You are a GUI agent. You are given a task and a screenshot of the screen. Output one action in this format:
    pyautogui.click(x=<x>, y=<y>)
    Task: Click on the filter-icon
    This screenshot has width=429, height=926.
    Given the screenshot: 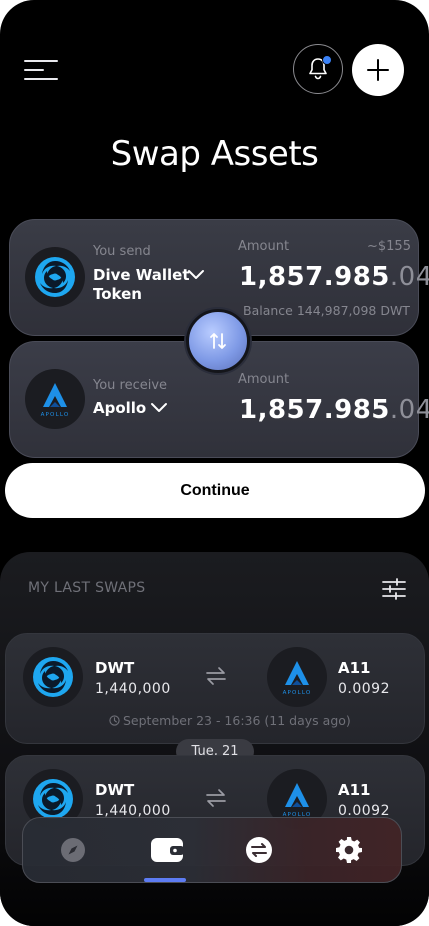 What is the action you would take?
    pyautogui.click(x=394, y=589)
    